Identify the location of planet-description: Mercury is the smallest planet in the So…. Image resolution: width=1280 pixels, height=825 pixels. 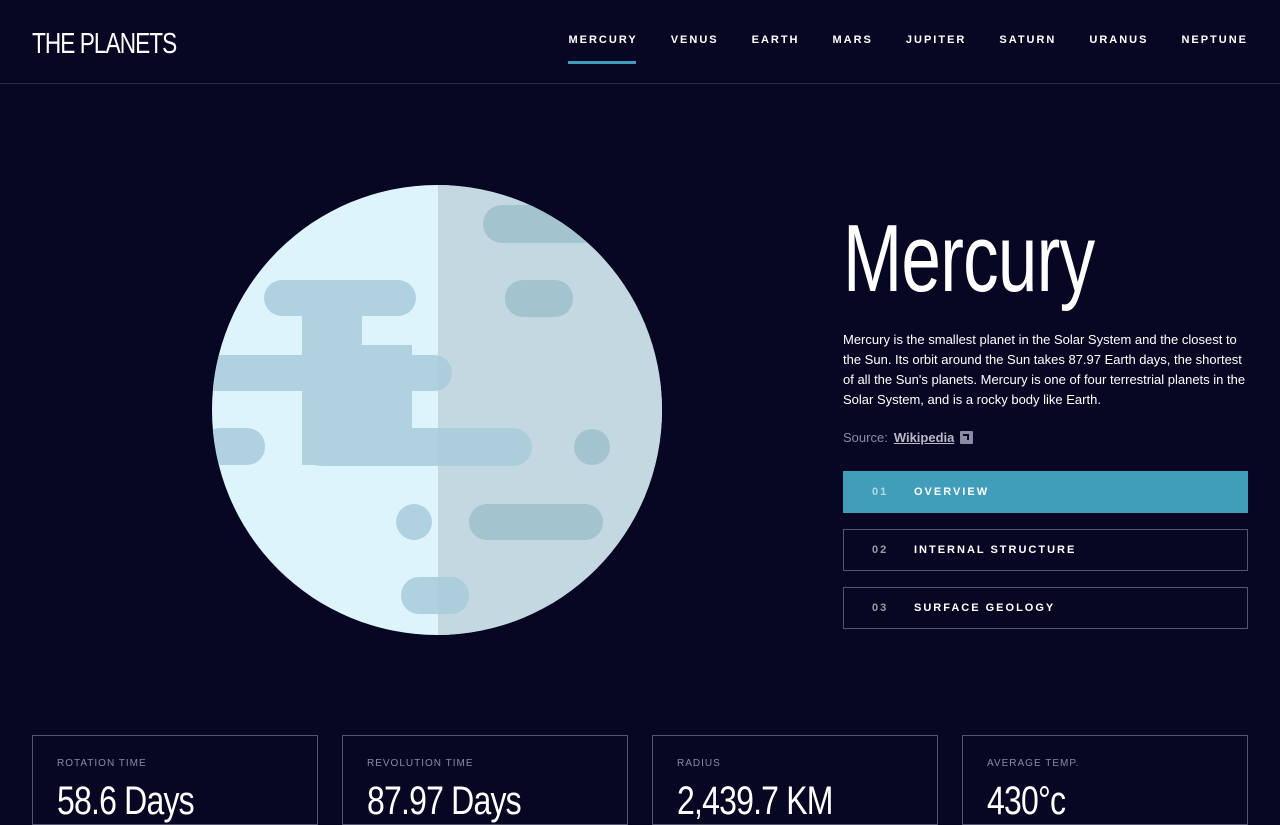
(1044, 369).